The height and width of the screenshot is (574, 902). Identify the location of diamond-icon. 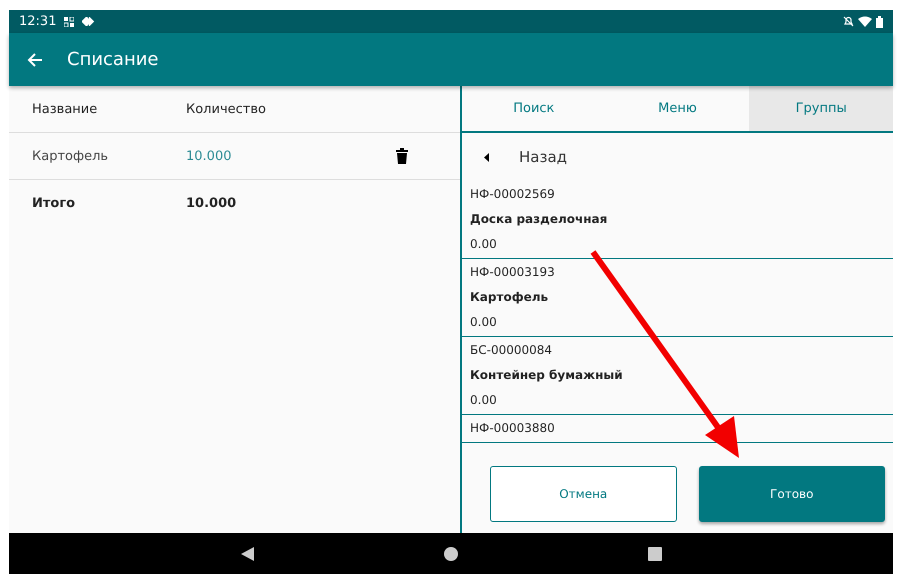
(89, 21).